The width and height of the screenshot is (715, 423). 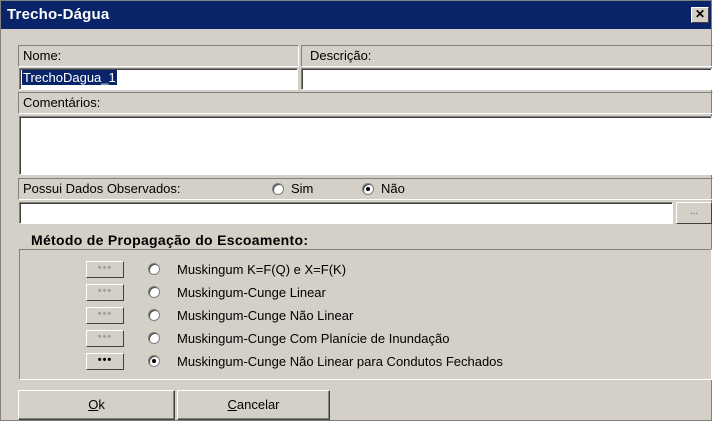 I want to click on close-icon: ✕, so click(x=700, y=15).